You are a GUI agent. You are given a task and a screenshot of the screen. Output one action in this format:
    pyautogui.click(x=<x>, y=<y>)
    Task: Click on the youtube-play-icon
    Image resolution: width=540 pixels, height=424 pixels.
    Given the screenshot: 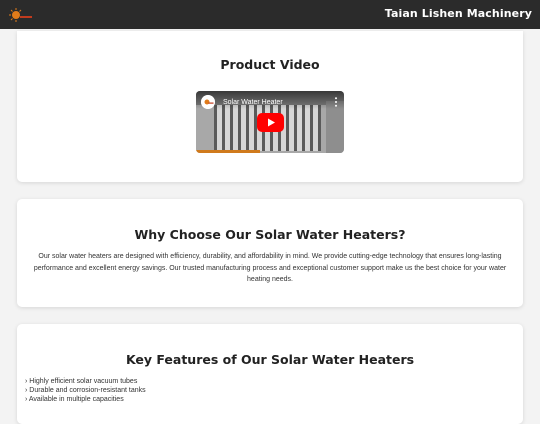 What is the action you would take?
    pyautogui.click(x=270, y=122)
    